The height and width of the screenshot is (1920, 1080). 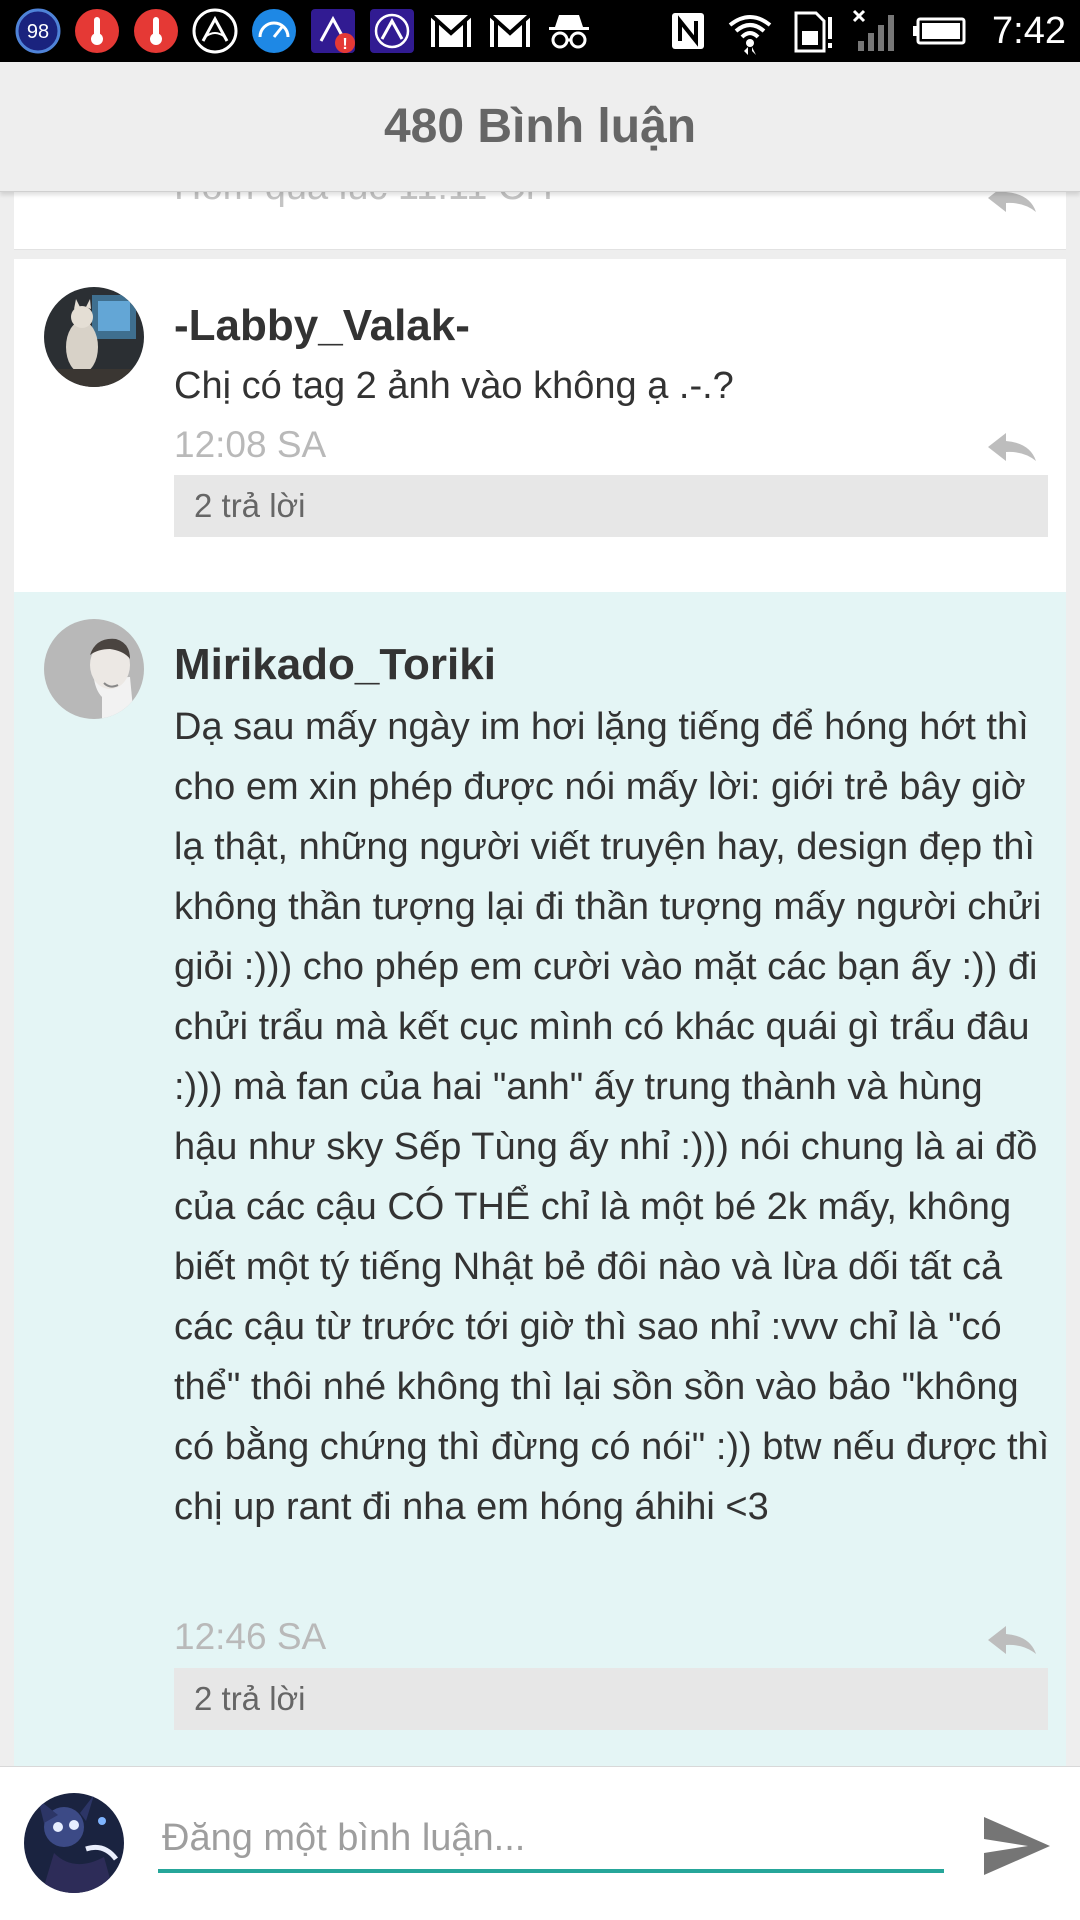 I want to click on comment-username: -Labby_Valak-, so click(x=322, y=326).